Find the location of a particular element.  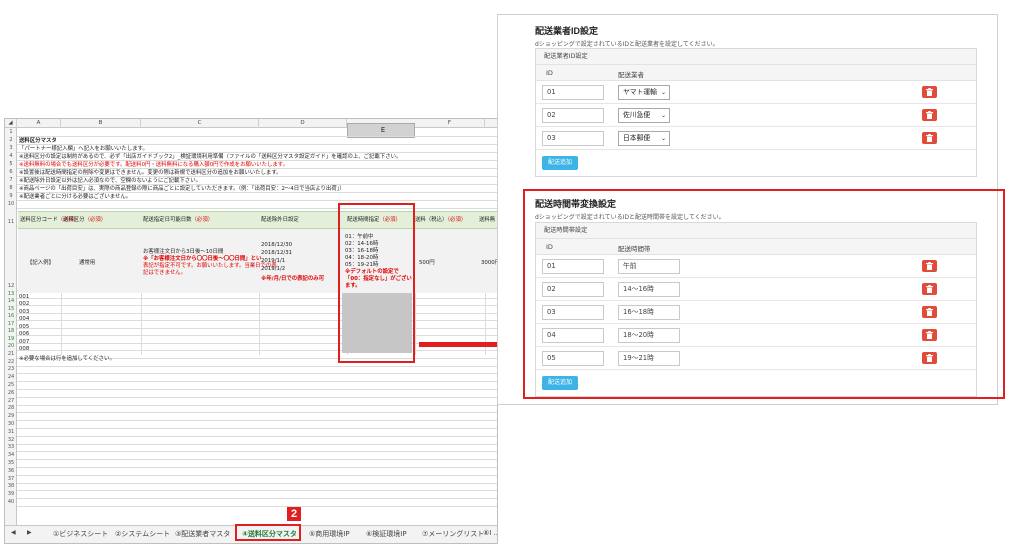

note-1: 「パートナー様記入欄」へ記入をお願いいたします。 is located at coordinates (83, 149).